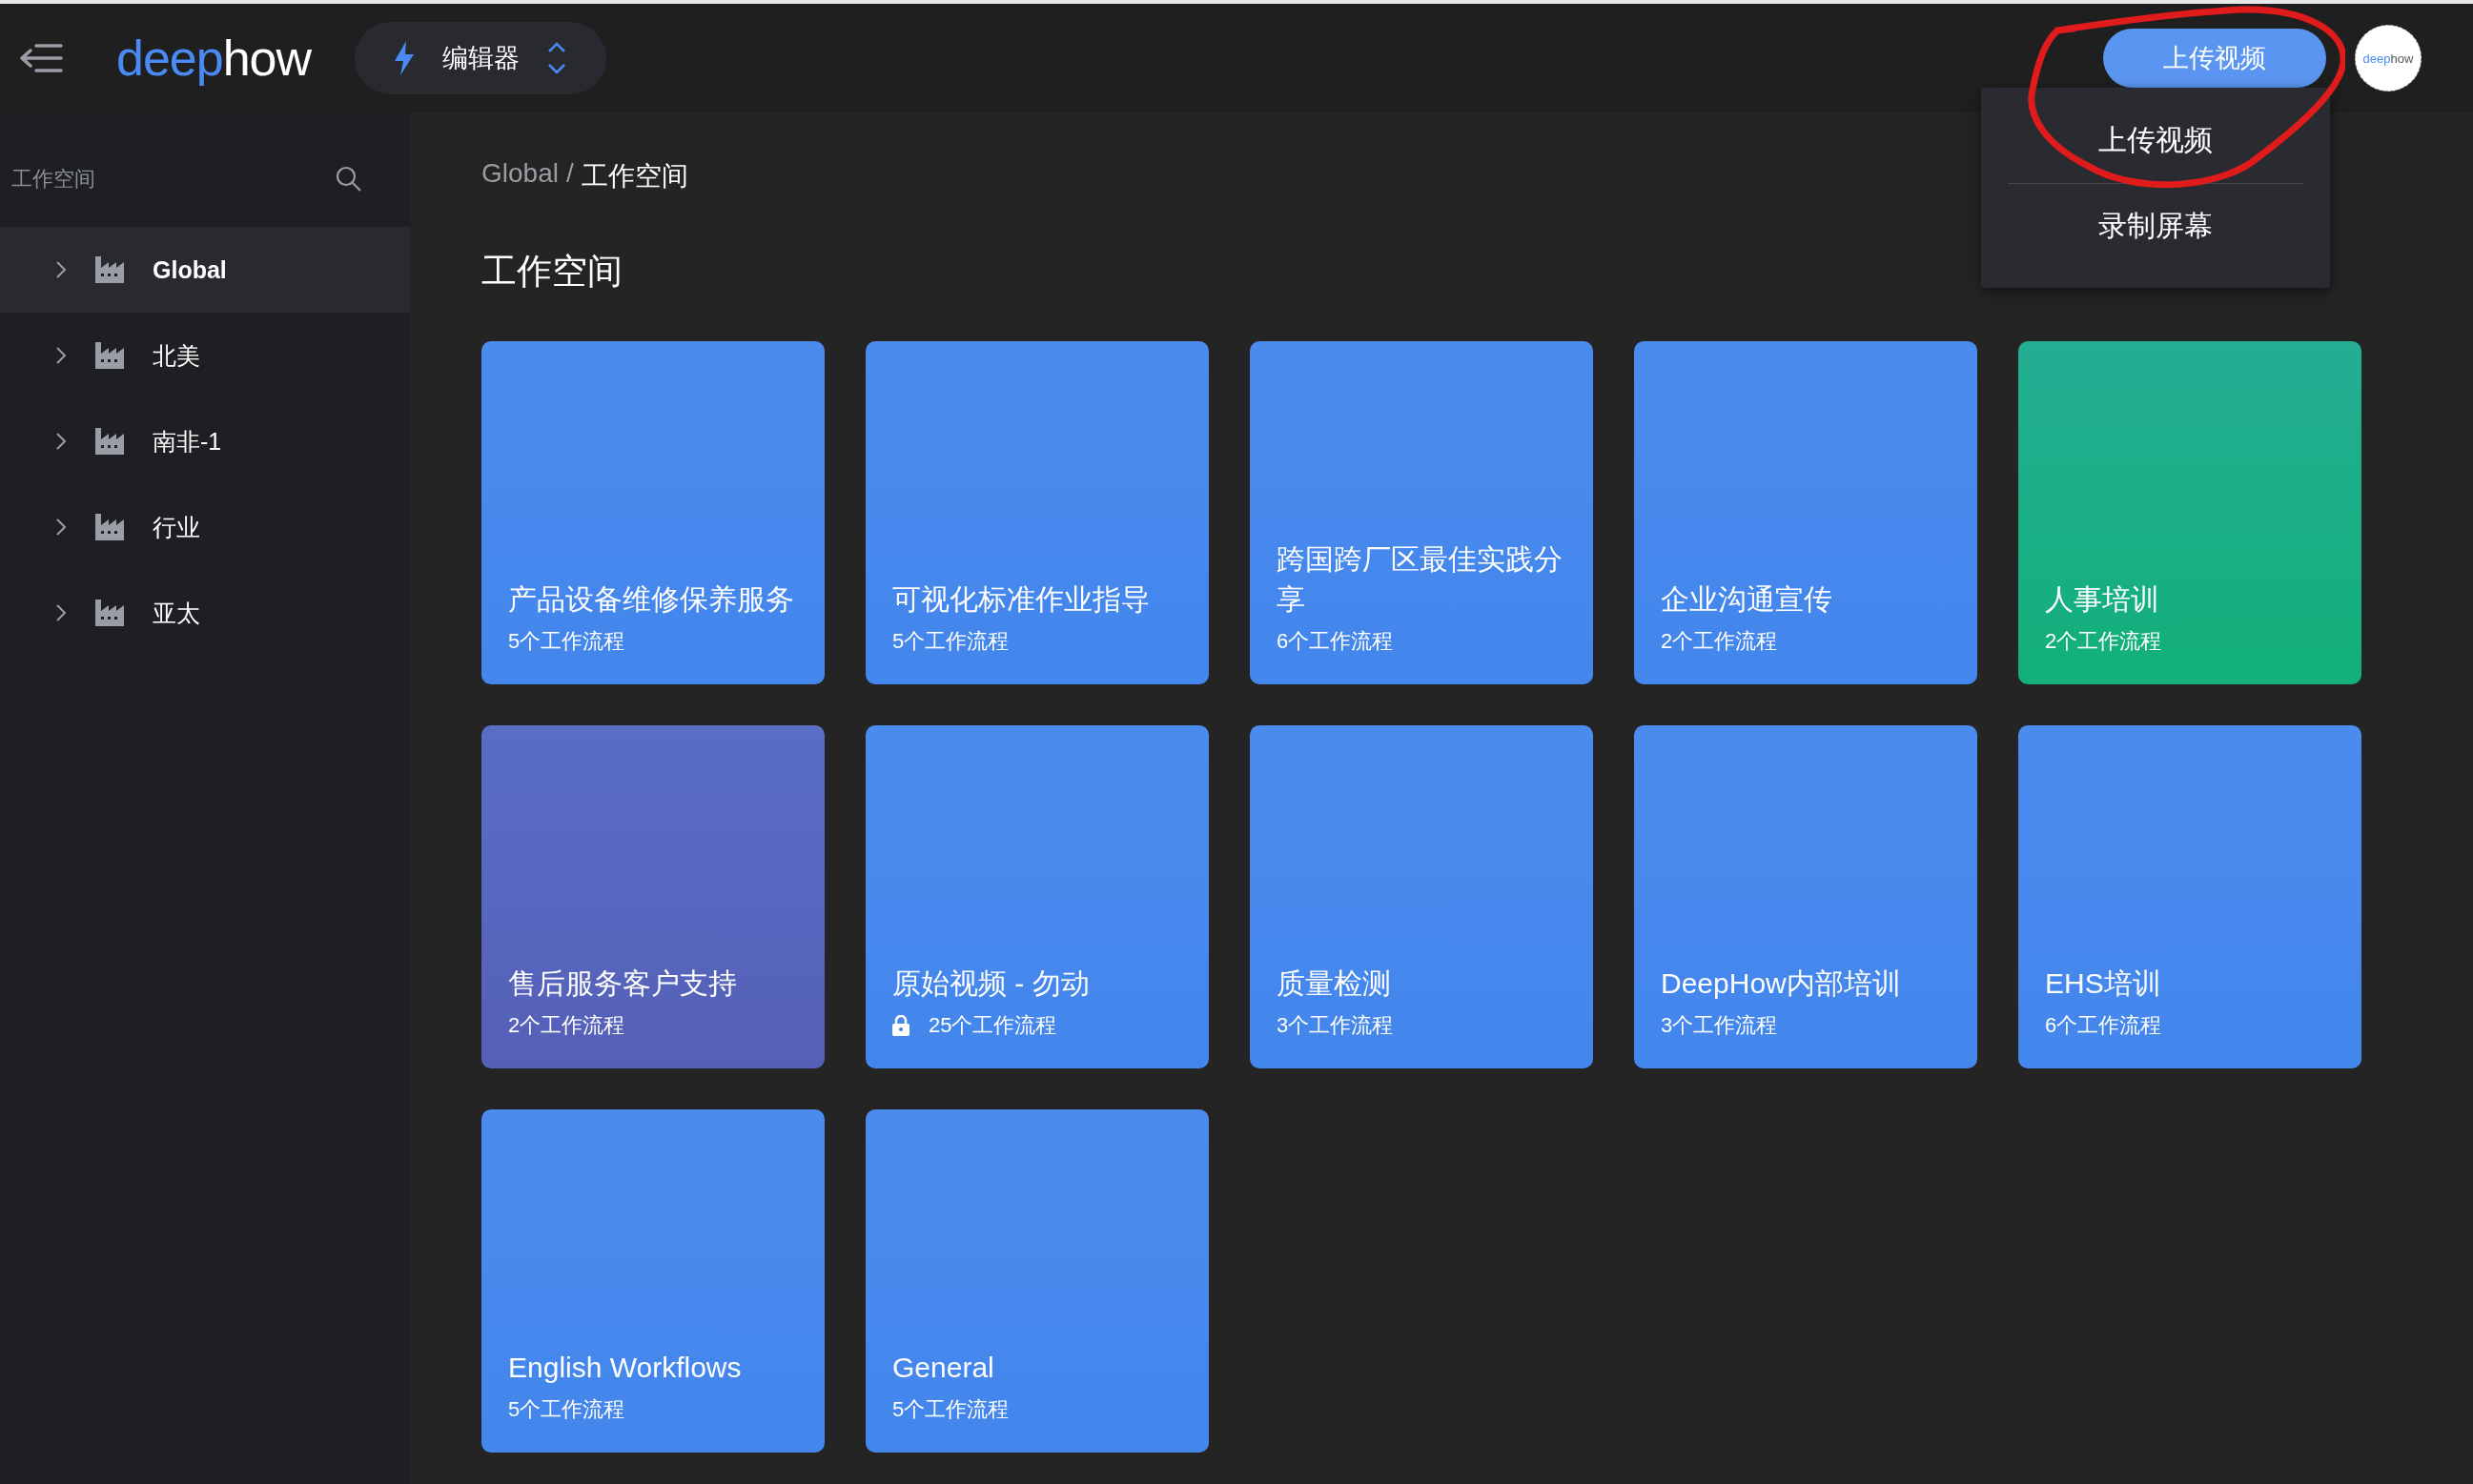 The image size is (2473, 1484). Describe the element at coordinates (2190, 896) in the screenshot. I see `workspace-card: EHS培训 6个工作流程` at that location.